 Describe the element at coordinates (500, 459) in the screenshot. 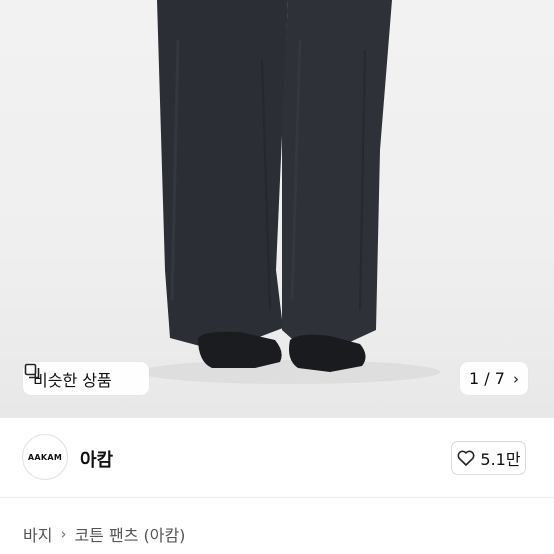

I see `like-count: 5.1만` at that location.